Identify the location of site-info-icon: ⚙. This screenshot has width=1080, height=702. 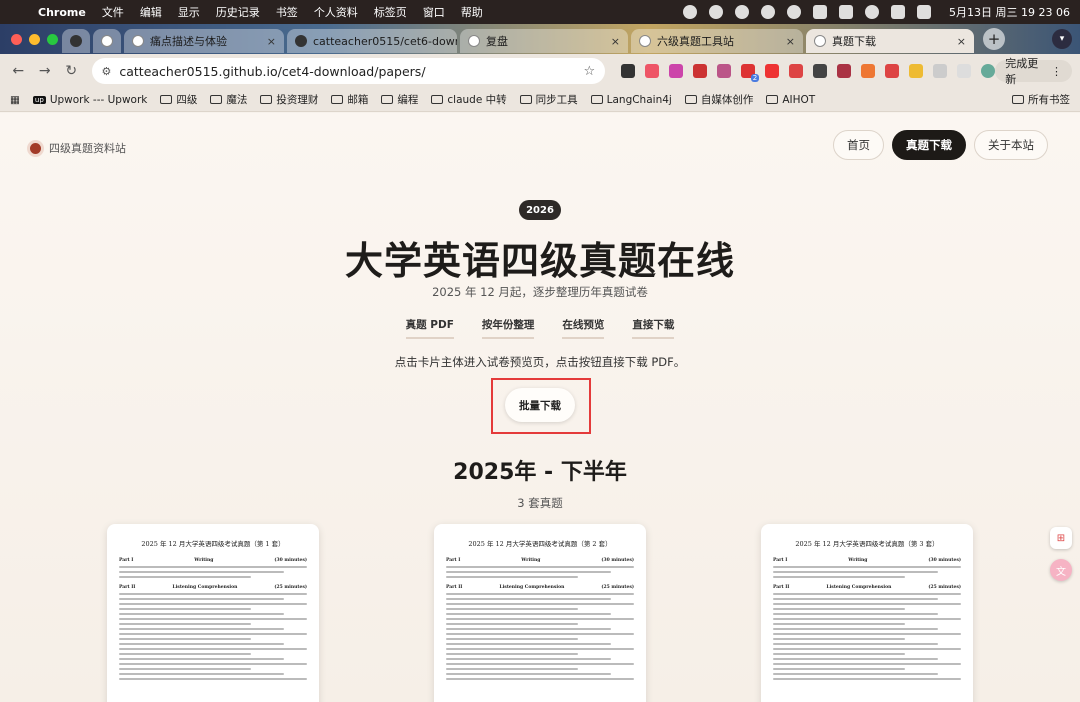
(107, 71).